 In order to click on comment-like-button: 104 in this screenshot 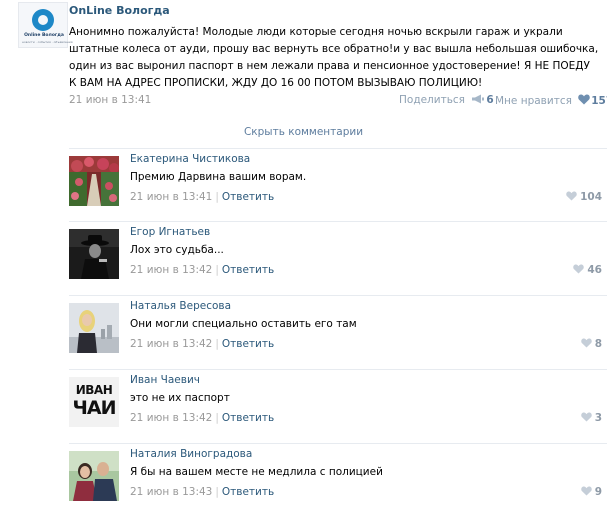, I will do `click(584, 197)`.